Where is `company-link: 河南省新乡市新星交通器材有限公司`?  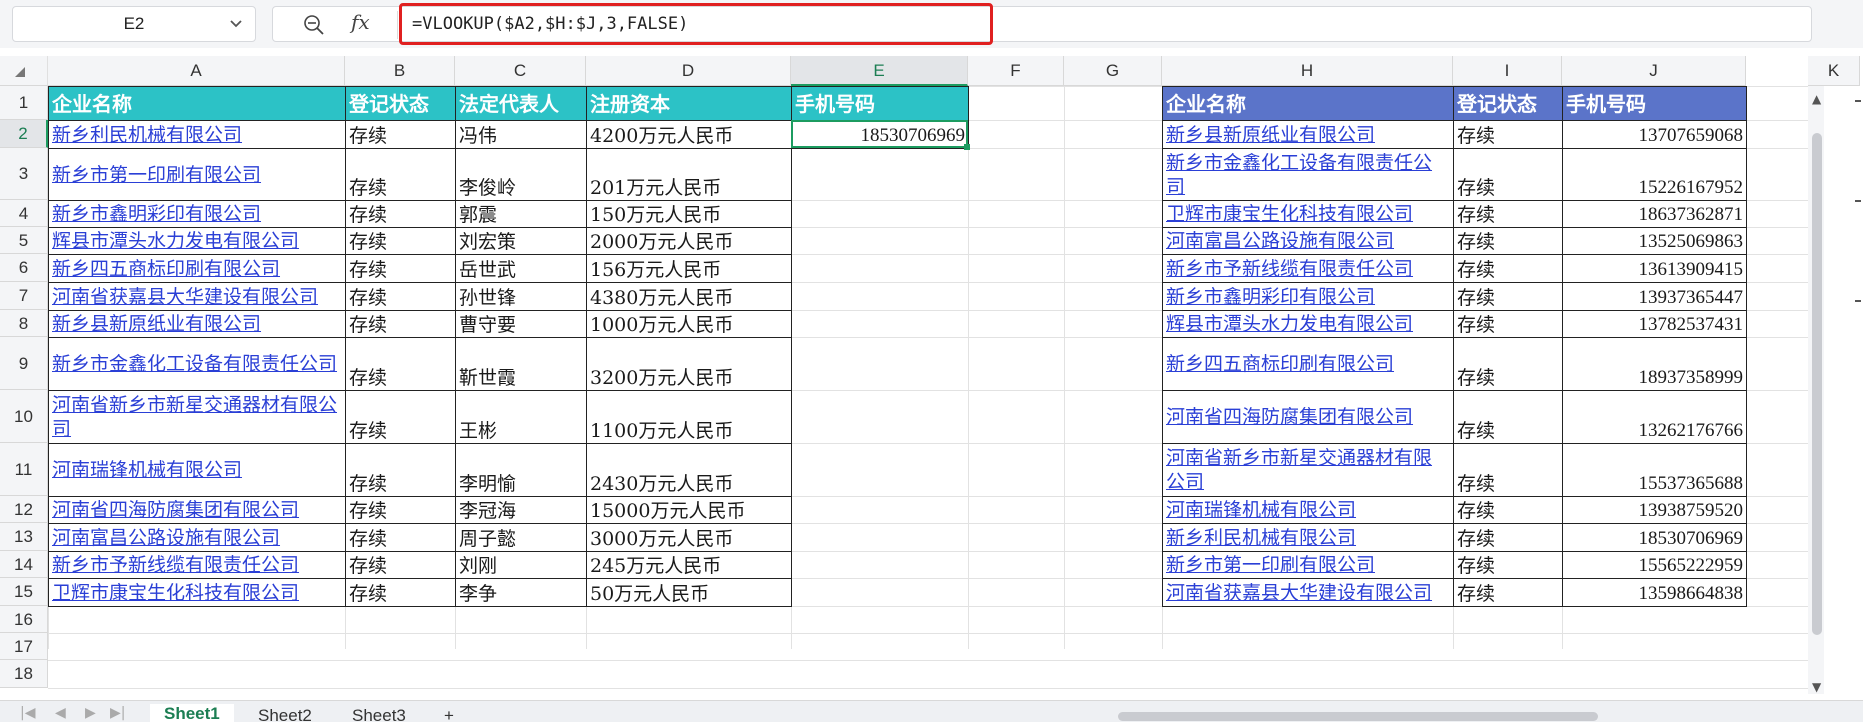 company-link: 河南省新乡市新星交通器材有限公司 is located at coordinates (197, 417).